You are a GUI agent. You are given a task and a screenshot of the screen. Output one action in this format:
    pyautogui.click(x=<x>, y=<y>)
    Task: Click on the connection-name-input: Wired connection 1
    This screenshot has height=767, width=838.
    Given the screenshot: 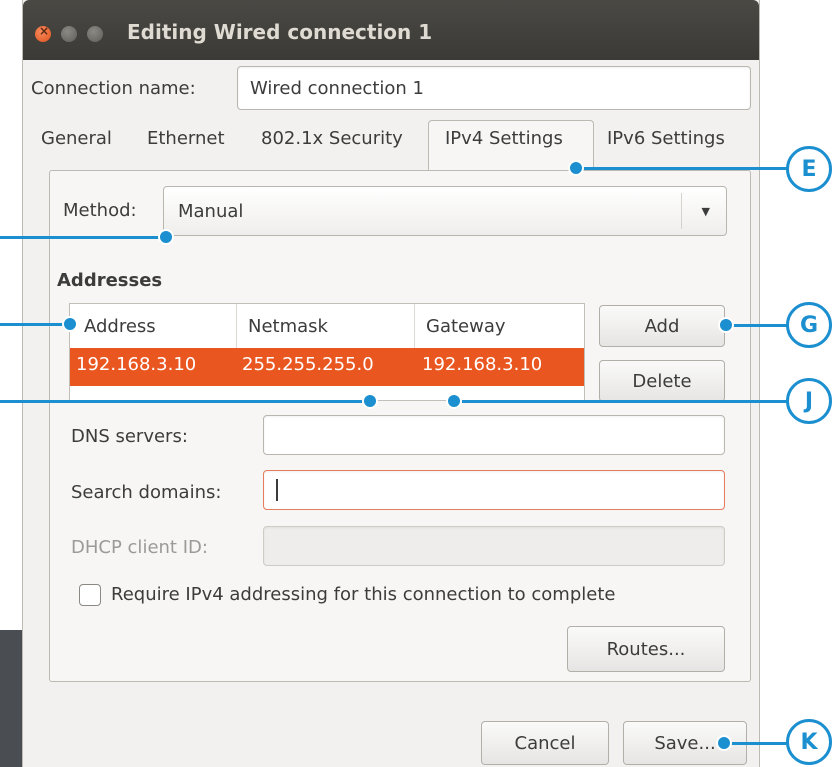 What is the action you would take?
    pyautogui.click(x=494, y=88)
    